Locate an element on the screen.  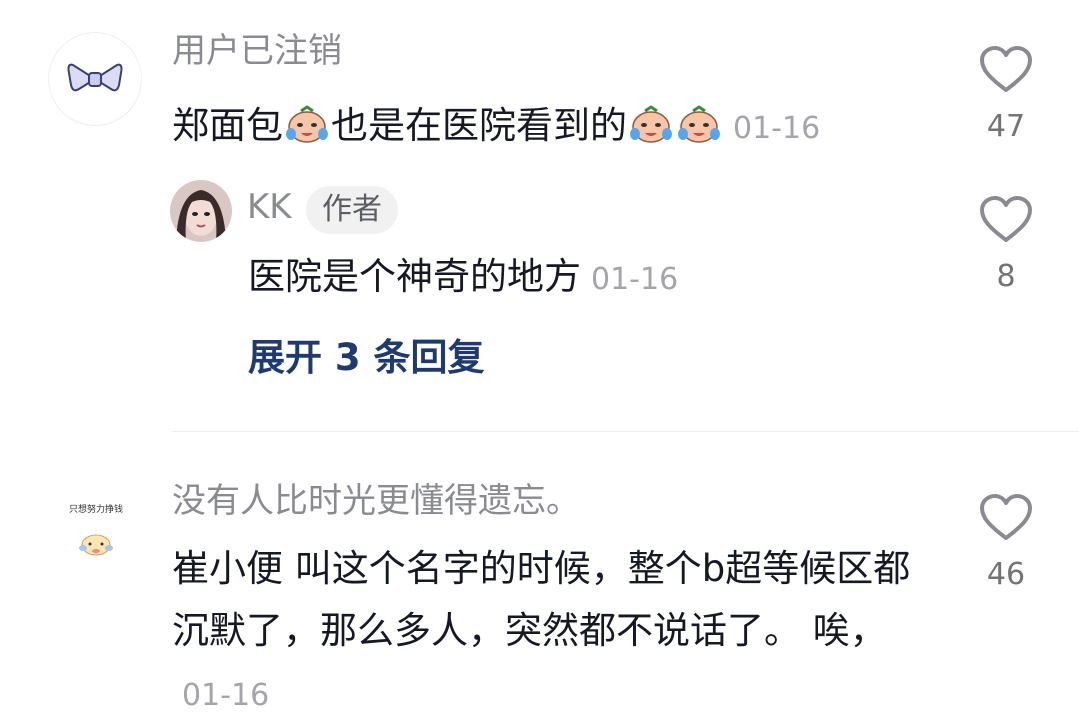
comment-text: 郑面包 也是在医院看到的 01-16 is located at coordinates (496, 124).